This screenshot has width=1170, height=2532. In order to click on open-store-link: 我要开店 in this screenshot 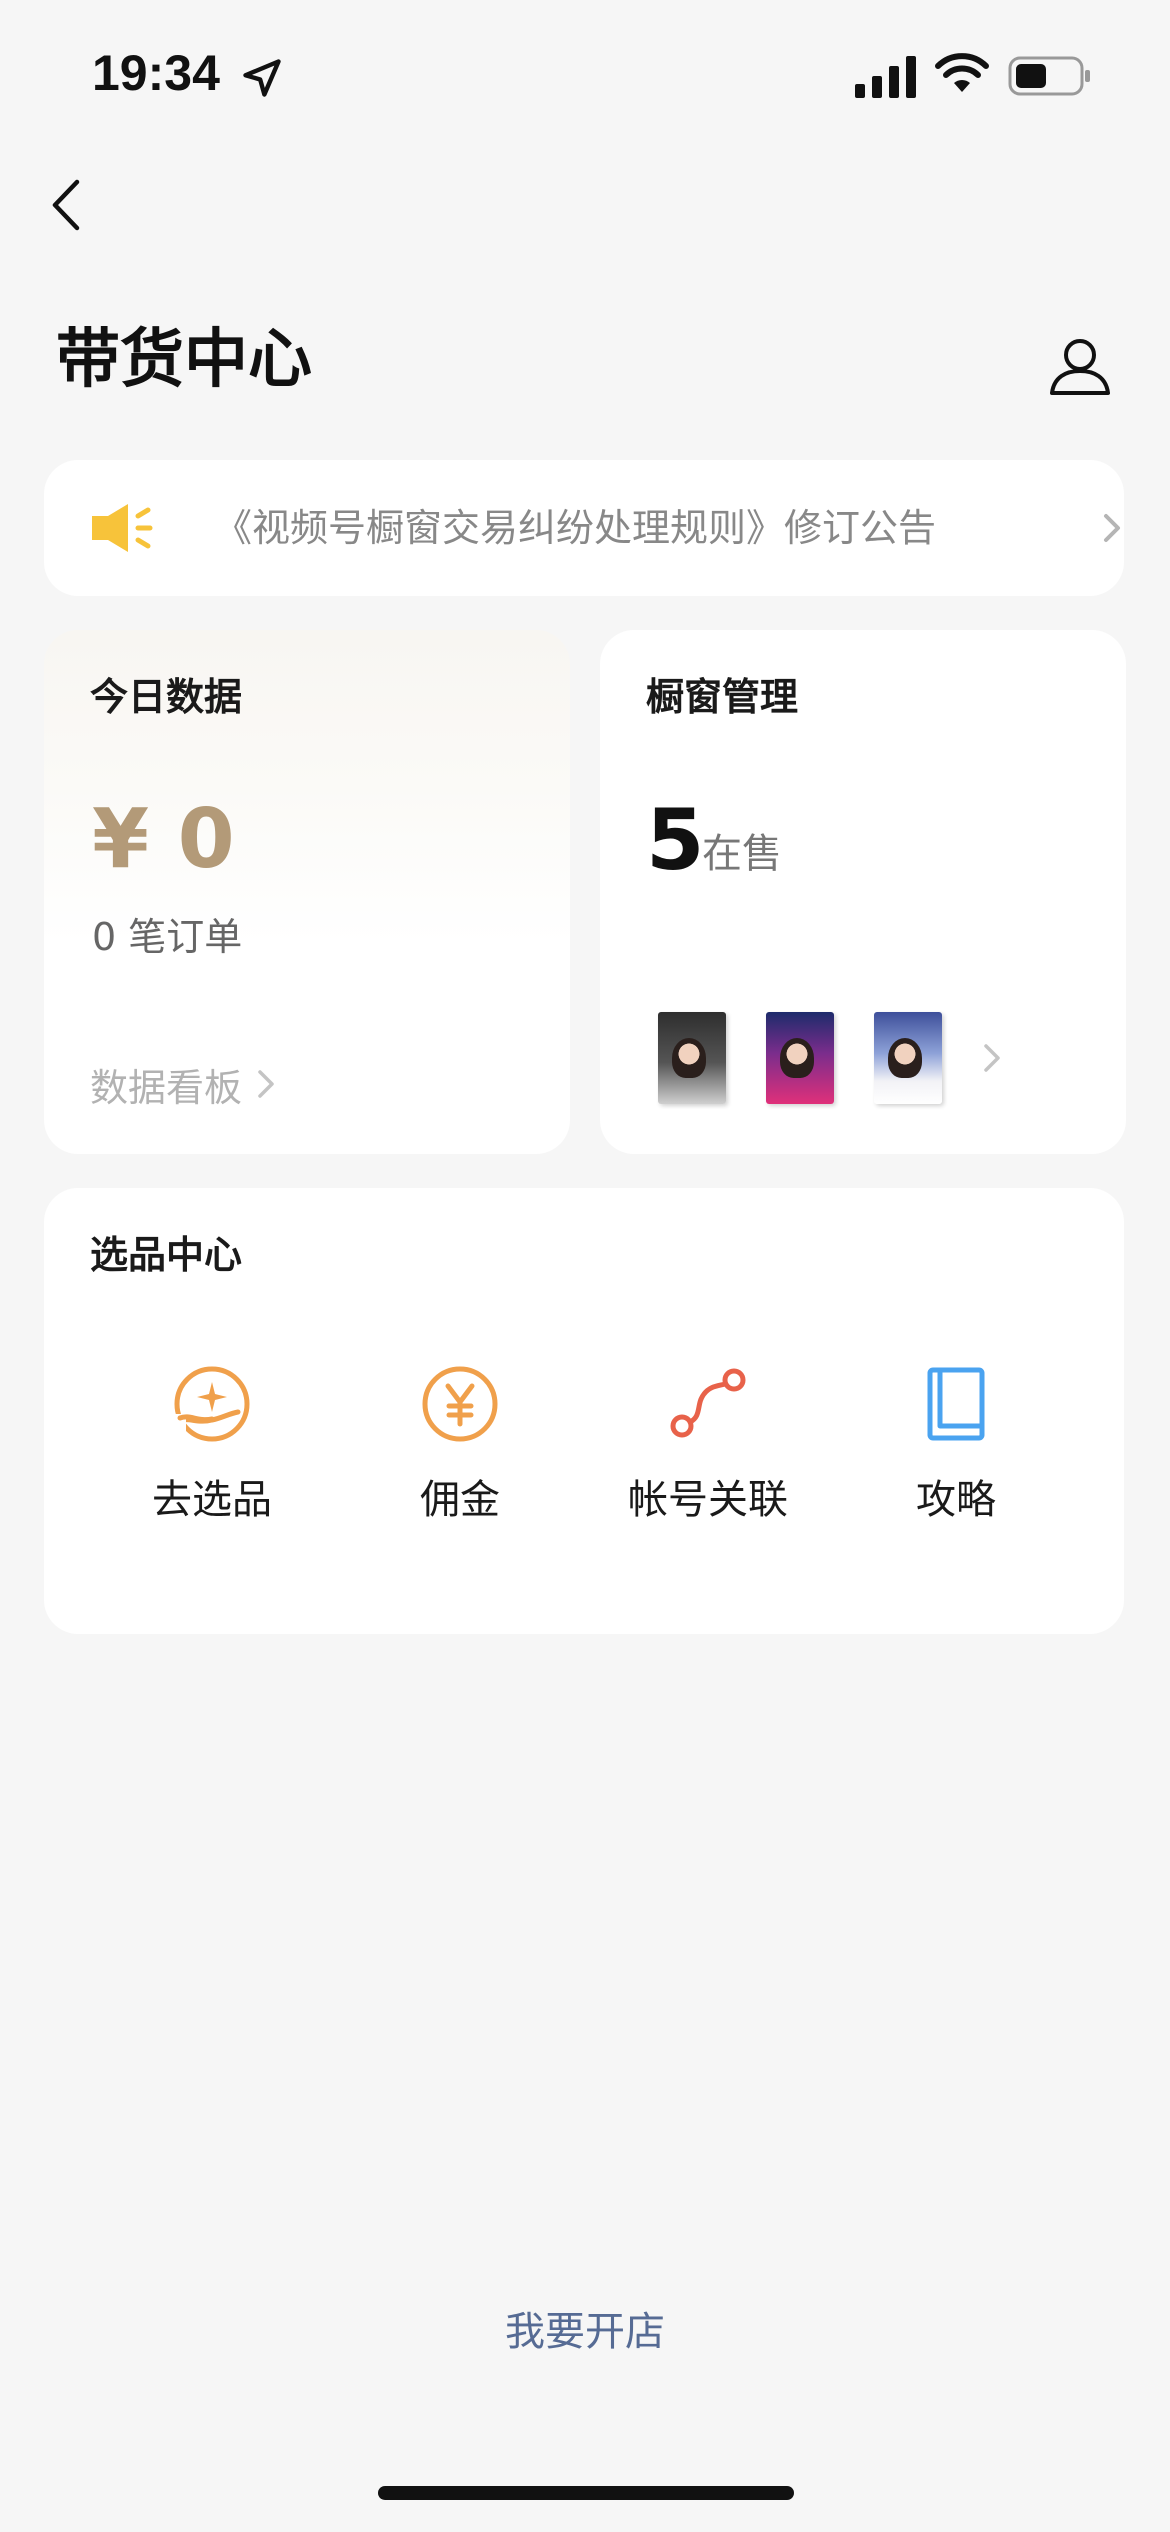, I will do `click(585, 2332)`.